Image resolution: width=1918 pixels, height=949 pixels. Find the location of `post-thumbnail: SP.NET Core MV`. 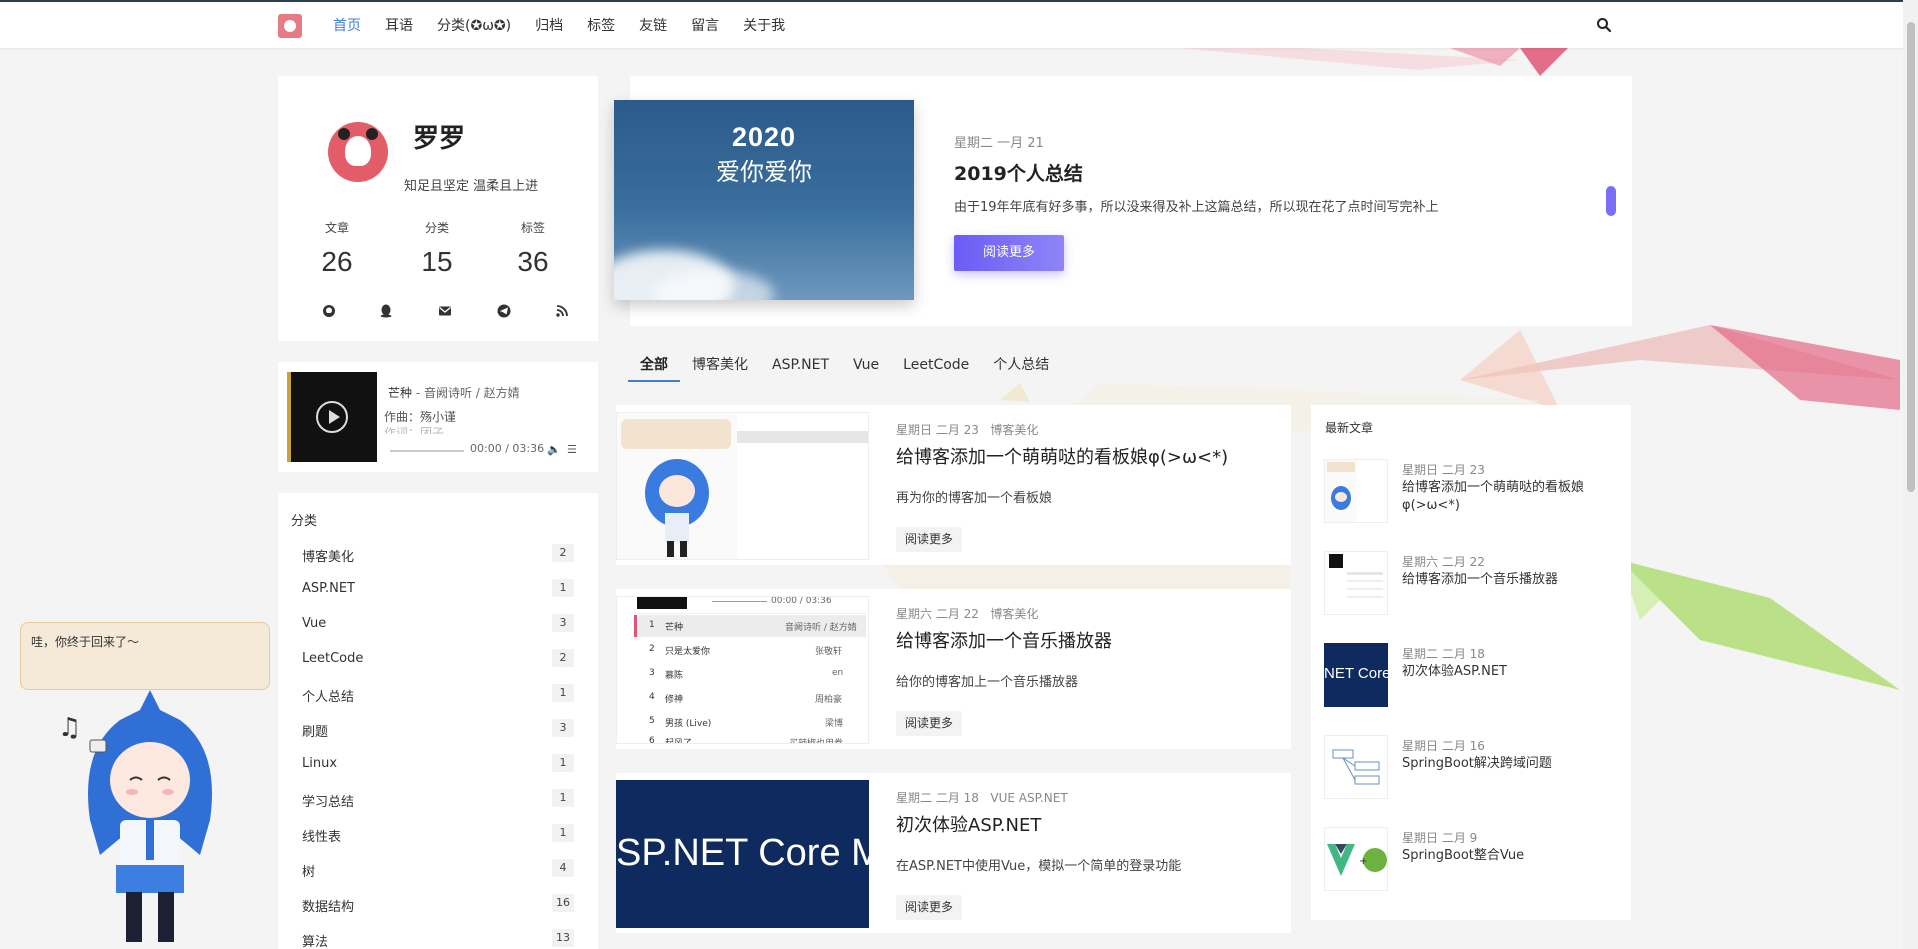

post-thumbnail: SP.NET Core MV is located at coordinates (742, 854).